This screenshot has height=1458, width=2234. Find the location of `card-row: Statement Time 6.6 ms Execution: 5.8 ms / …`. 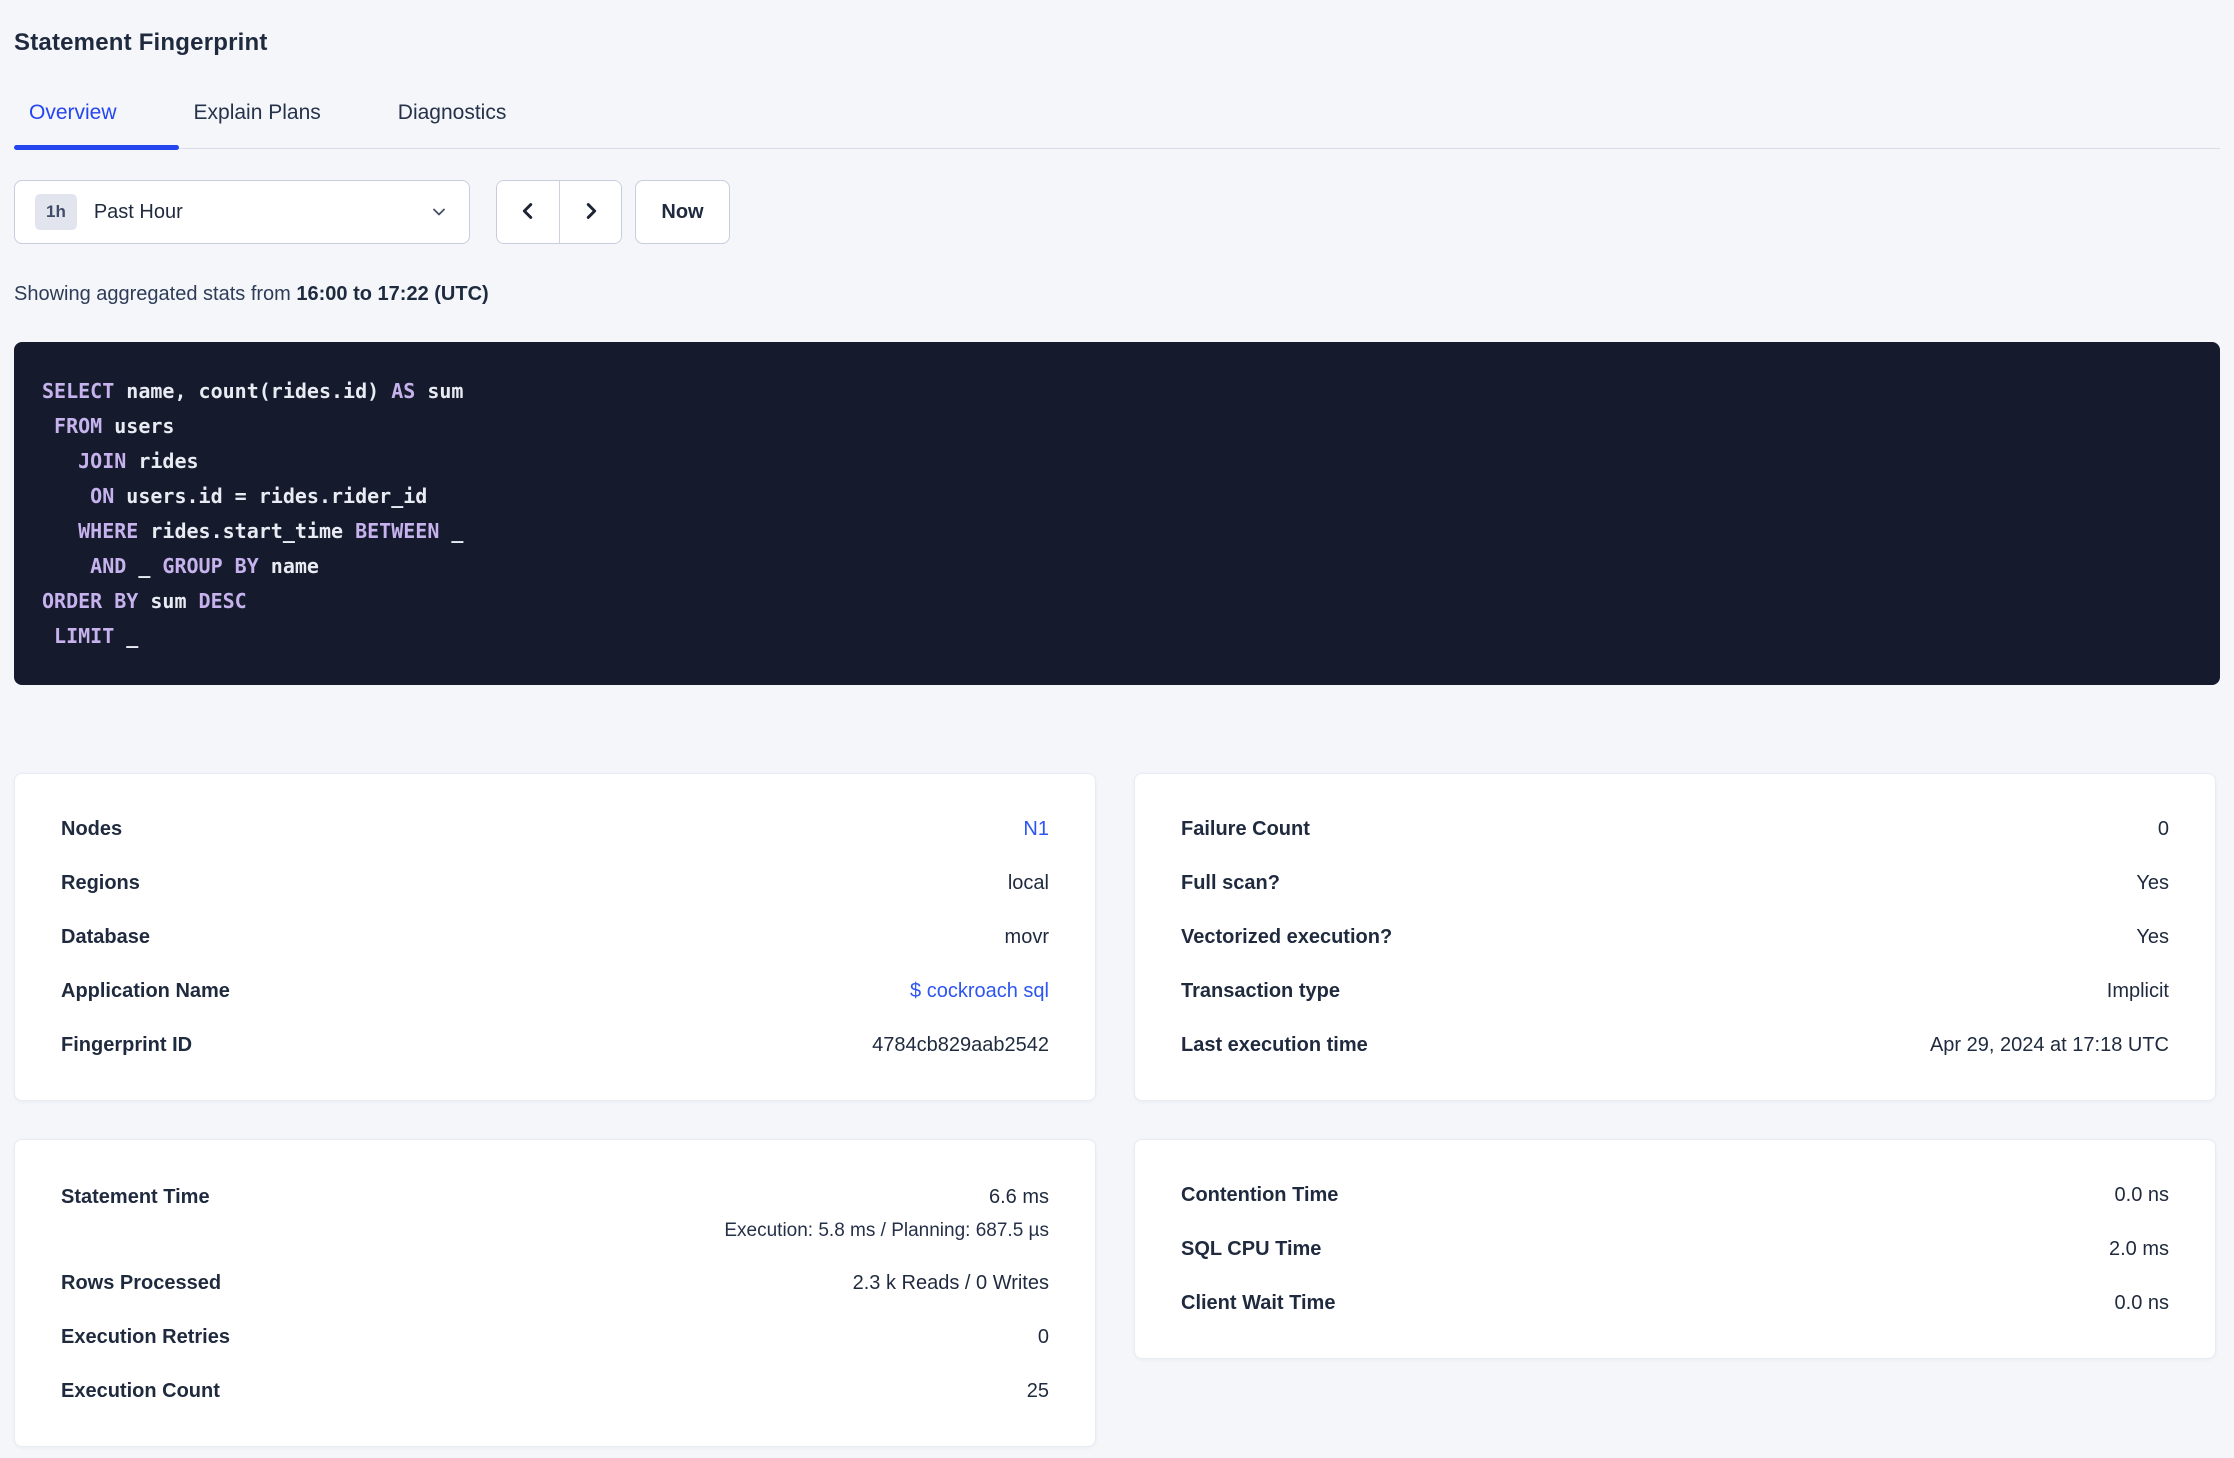

card-row: Statement Time 6.6 ms Execution: 5.8 ms / … is located at coordinates (555, 1212).